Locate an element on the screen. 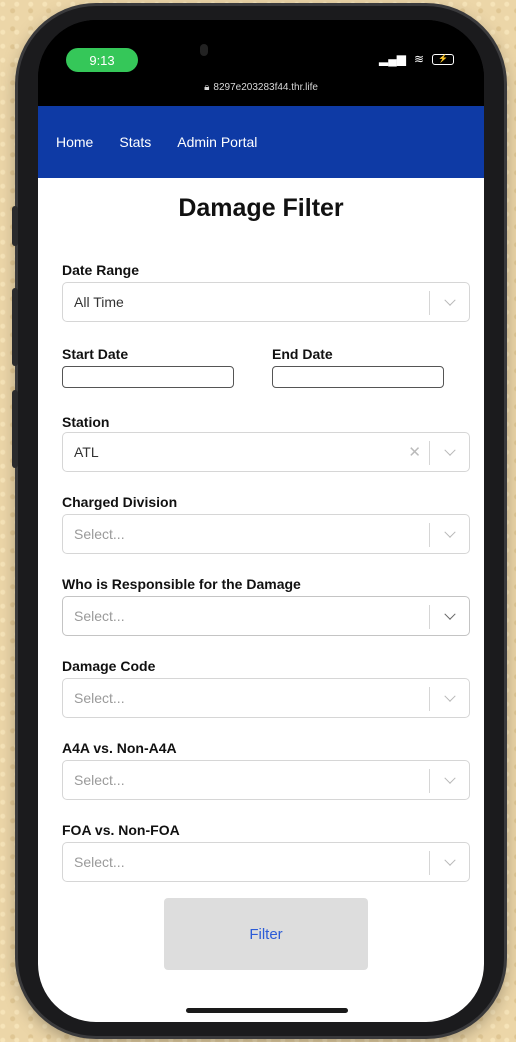 The width and height of the screenshot is (516, 1042). clear-icon: ✕ is located at coordinates (414, 452).